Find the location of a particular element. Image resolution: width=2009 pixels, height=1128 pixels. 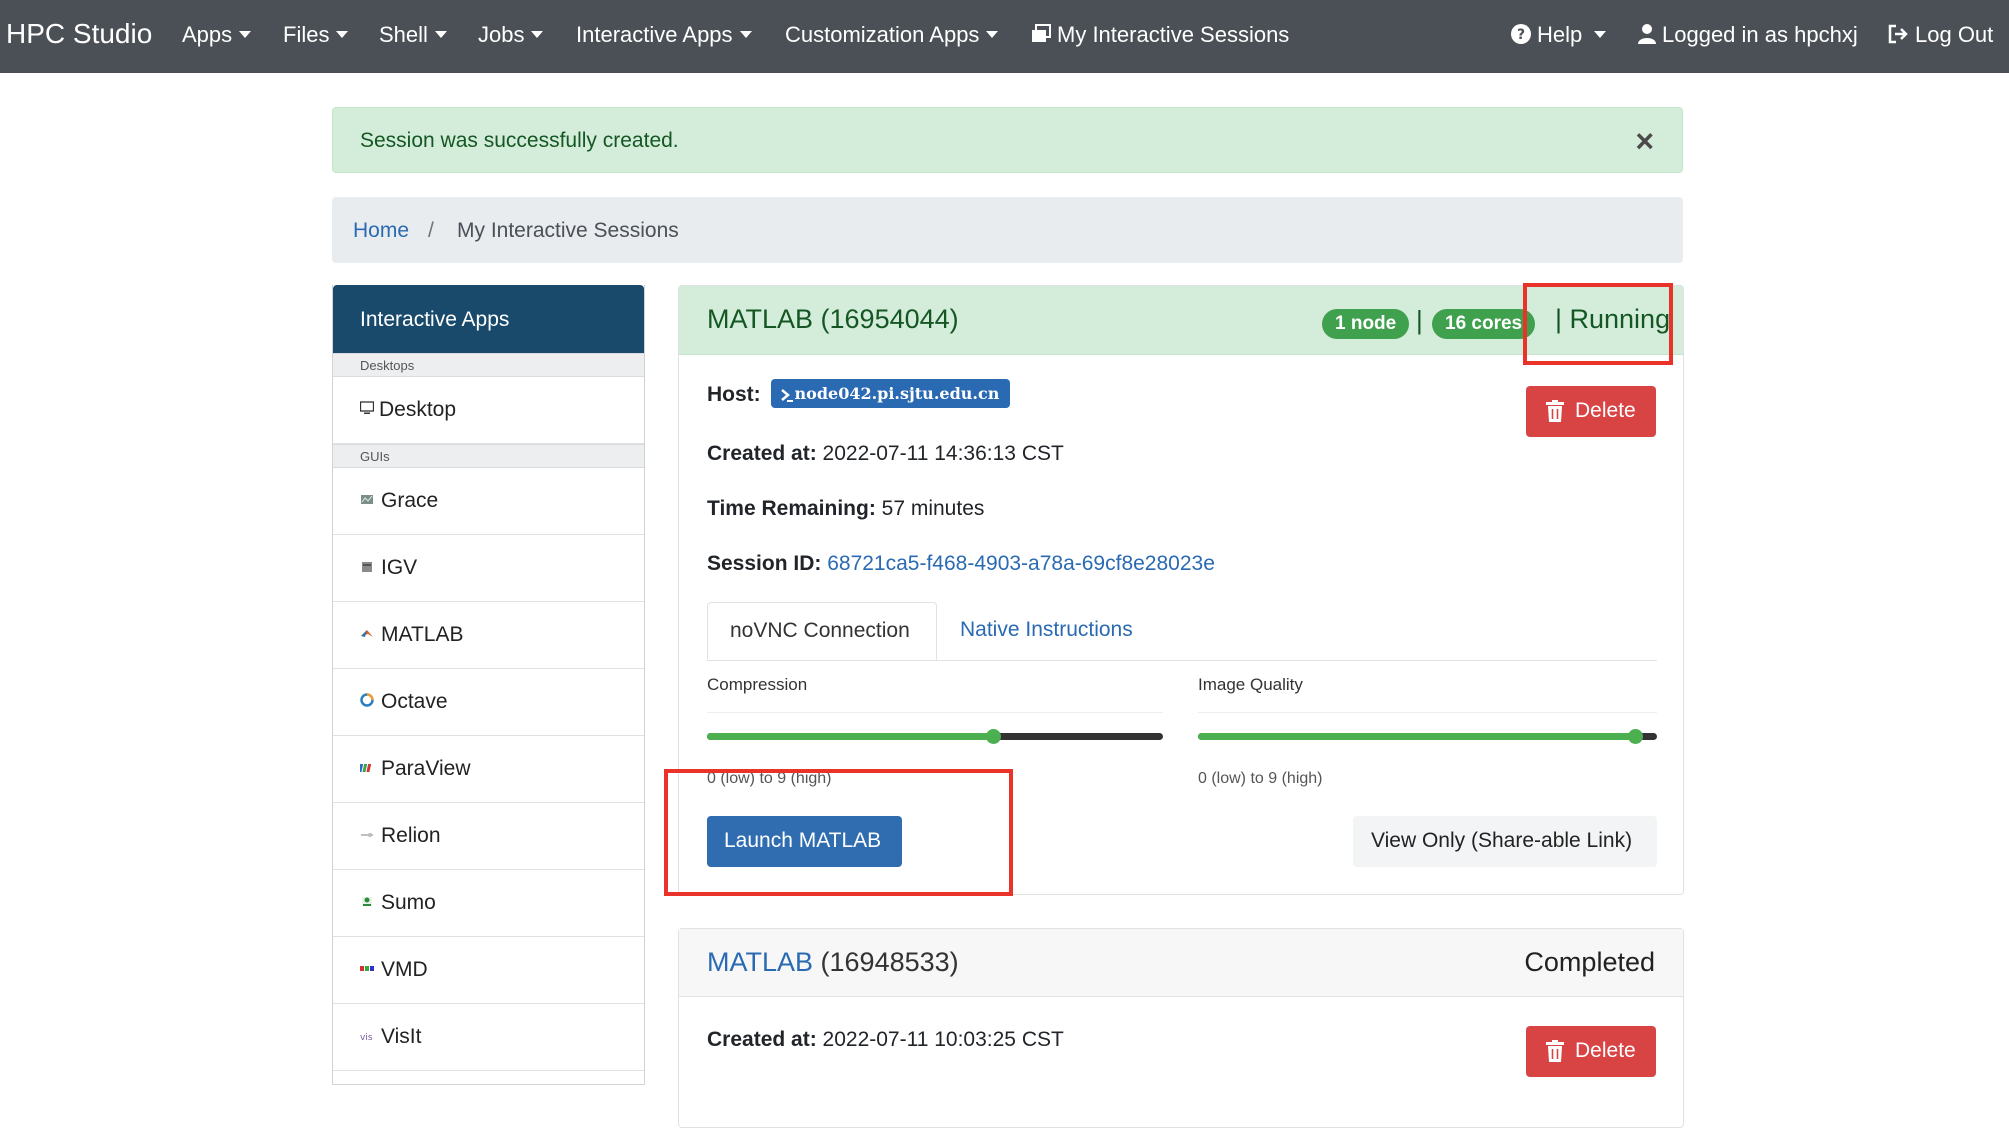

sidebar-item-label: MATLAB is located at coordinates (422, 634).